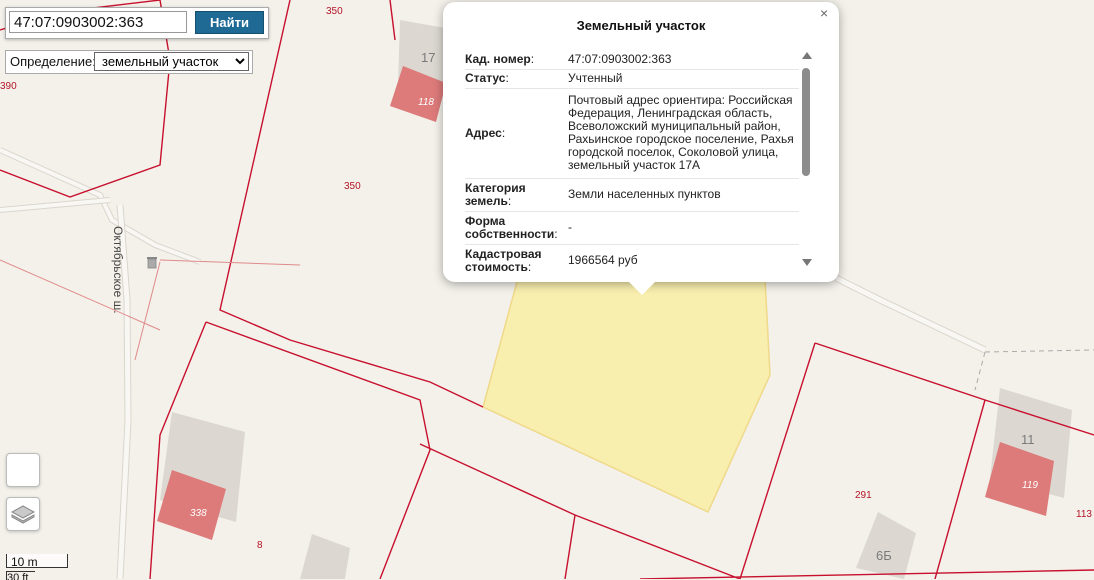  I want to click on house-number: 17, so click(428, 57).